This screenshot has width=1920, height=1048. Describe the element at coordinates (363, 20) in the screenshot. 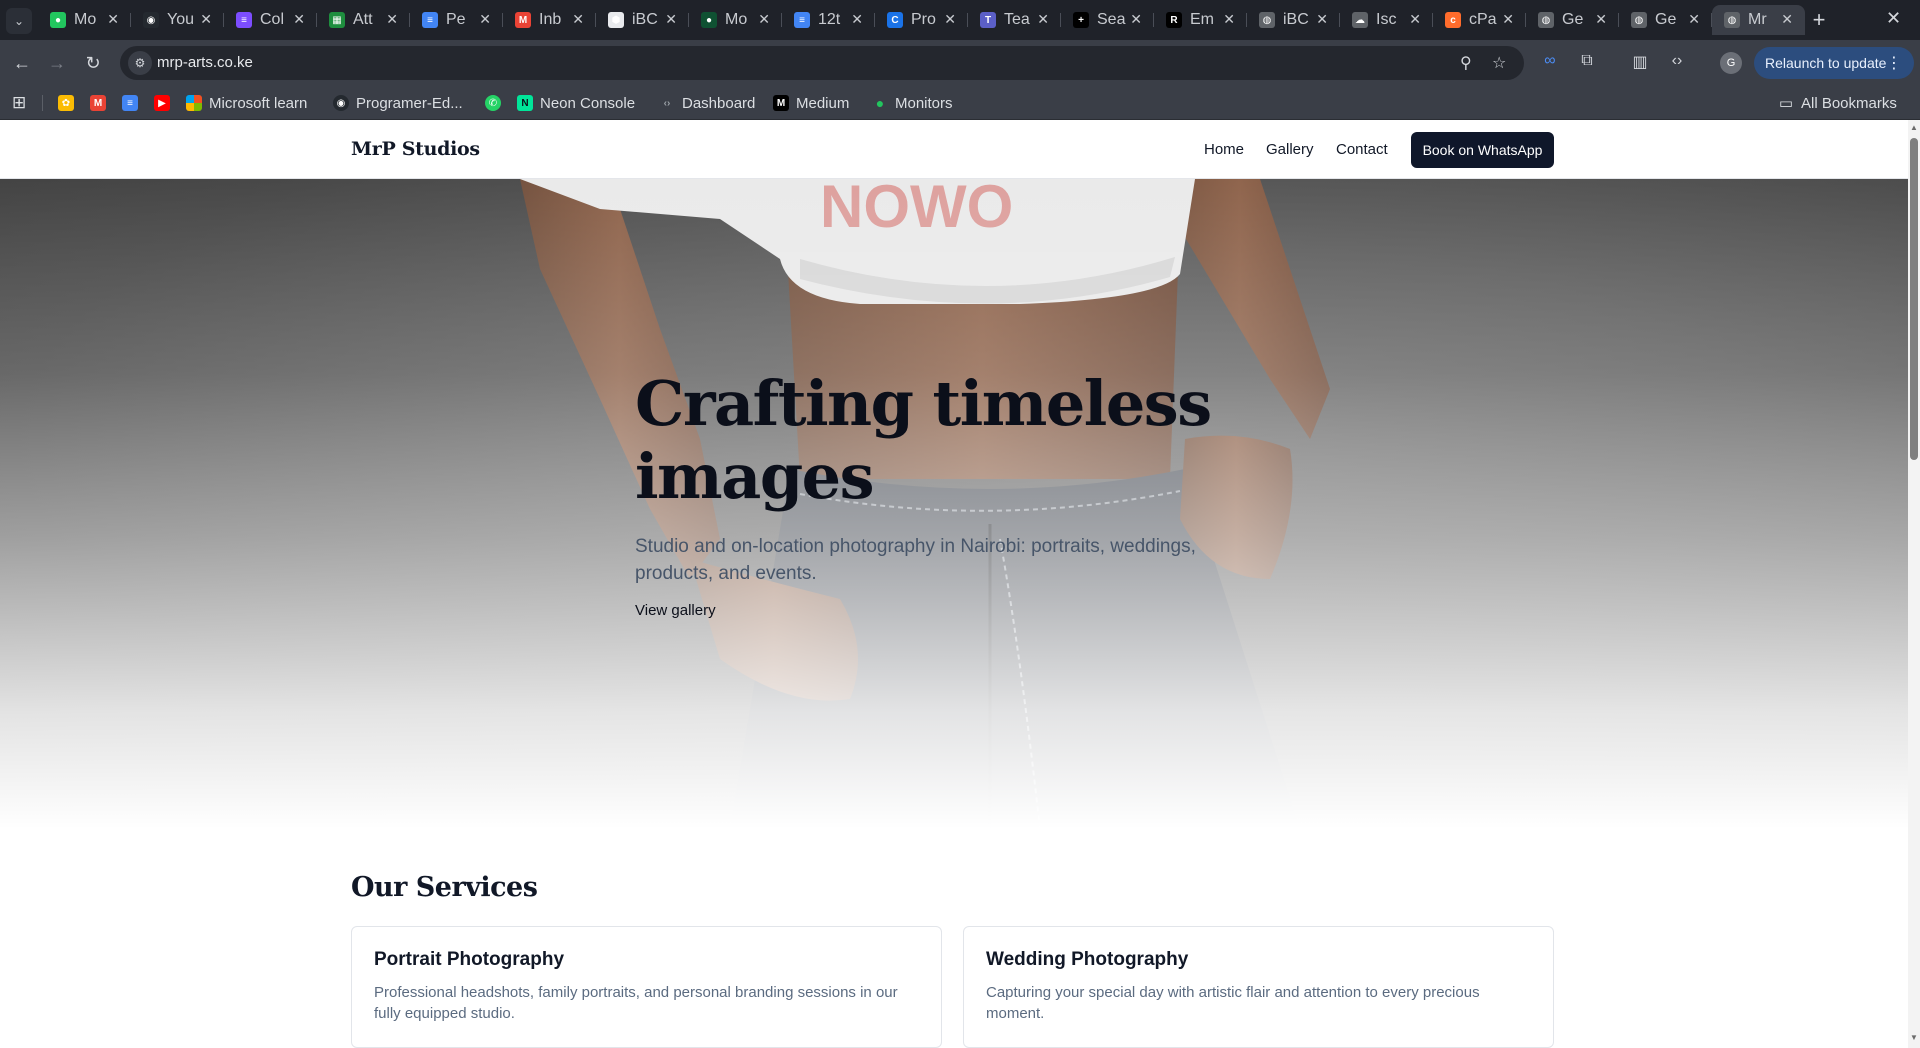

I see `browser-tab: ▦ Att ✕` at that location.